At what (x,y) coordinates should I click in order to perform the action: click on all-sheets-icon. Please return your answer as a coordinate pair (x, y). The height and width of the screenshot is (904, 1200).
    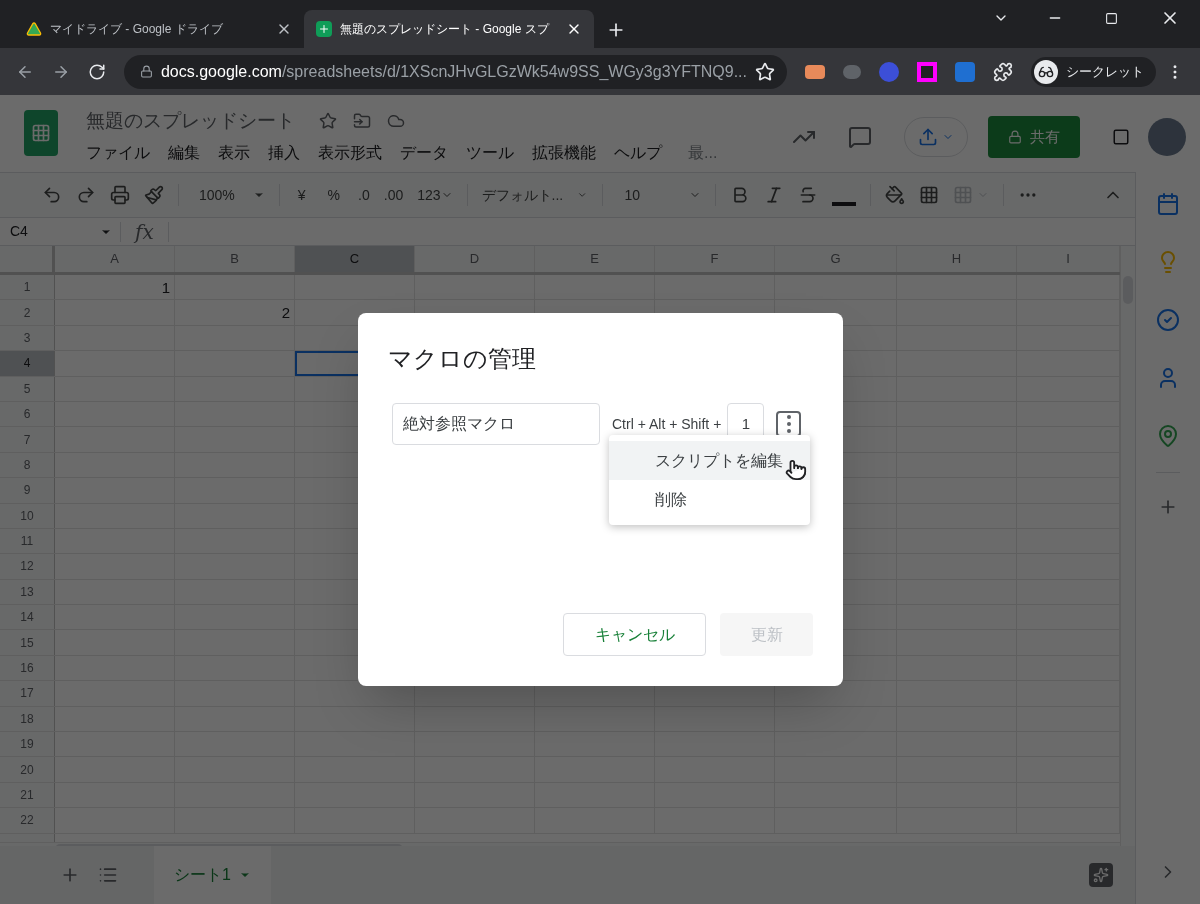
    Looking at the image, I should click on (108, 875).